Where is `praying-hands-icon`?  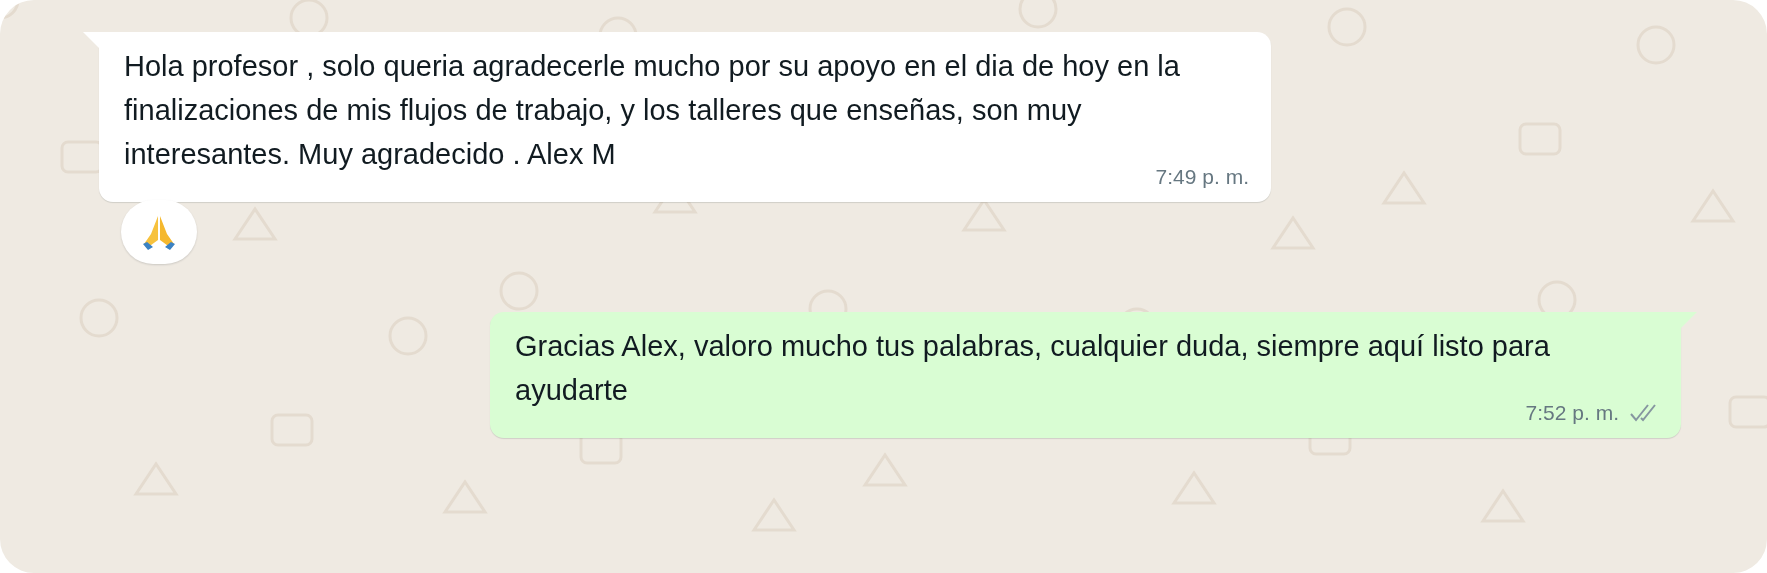
praying-hands-icon is located at coordinates (159, 233).